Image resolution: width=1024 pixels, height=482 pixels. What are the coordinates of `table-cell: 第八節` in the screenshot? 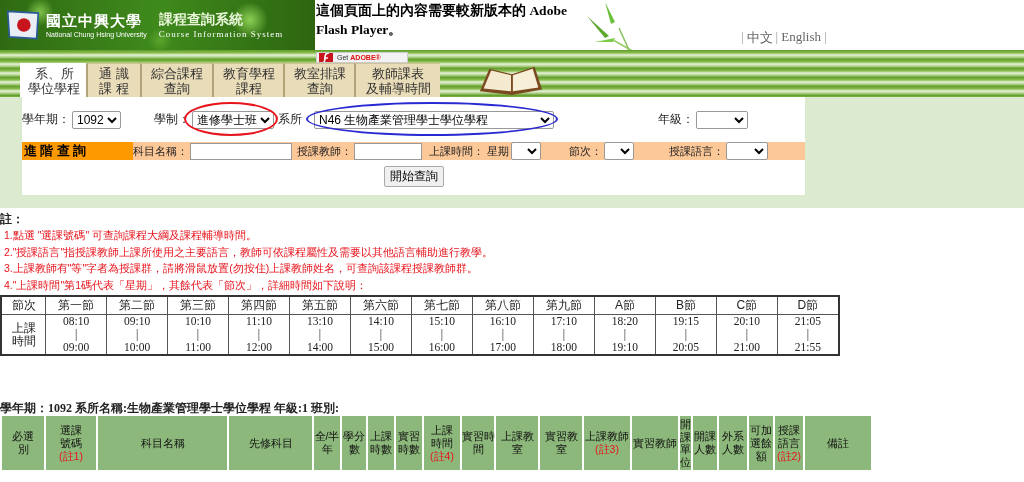 It's located at (503, 305).